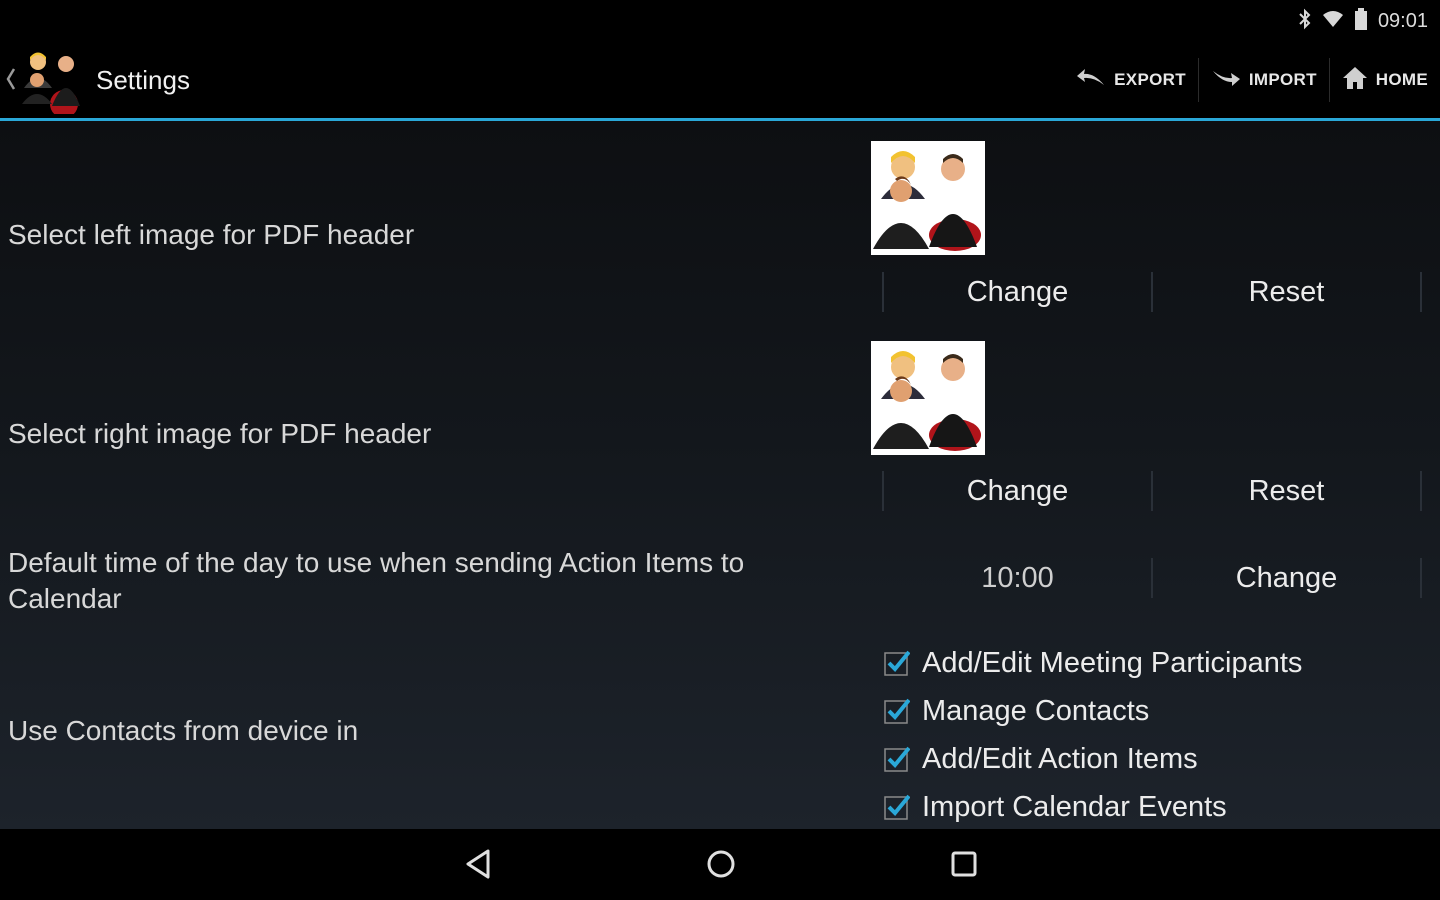 This screenshot has width=1440, height=900. I want to click on navigation-bar, so click(720, 864).